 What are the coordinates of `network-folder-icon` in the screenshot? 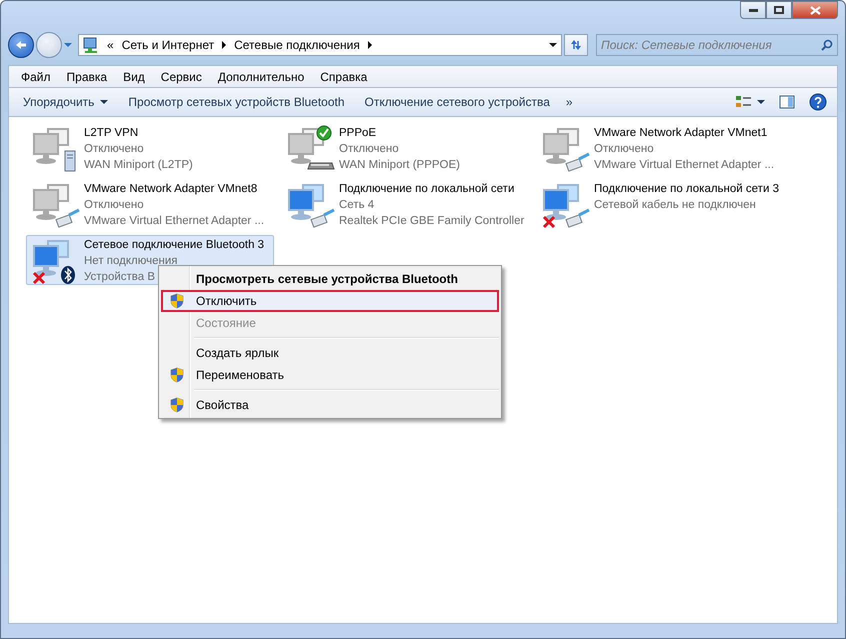 It's located at (91, 45).